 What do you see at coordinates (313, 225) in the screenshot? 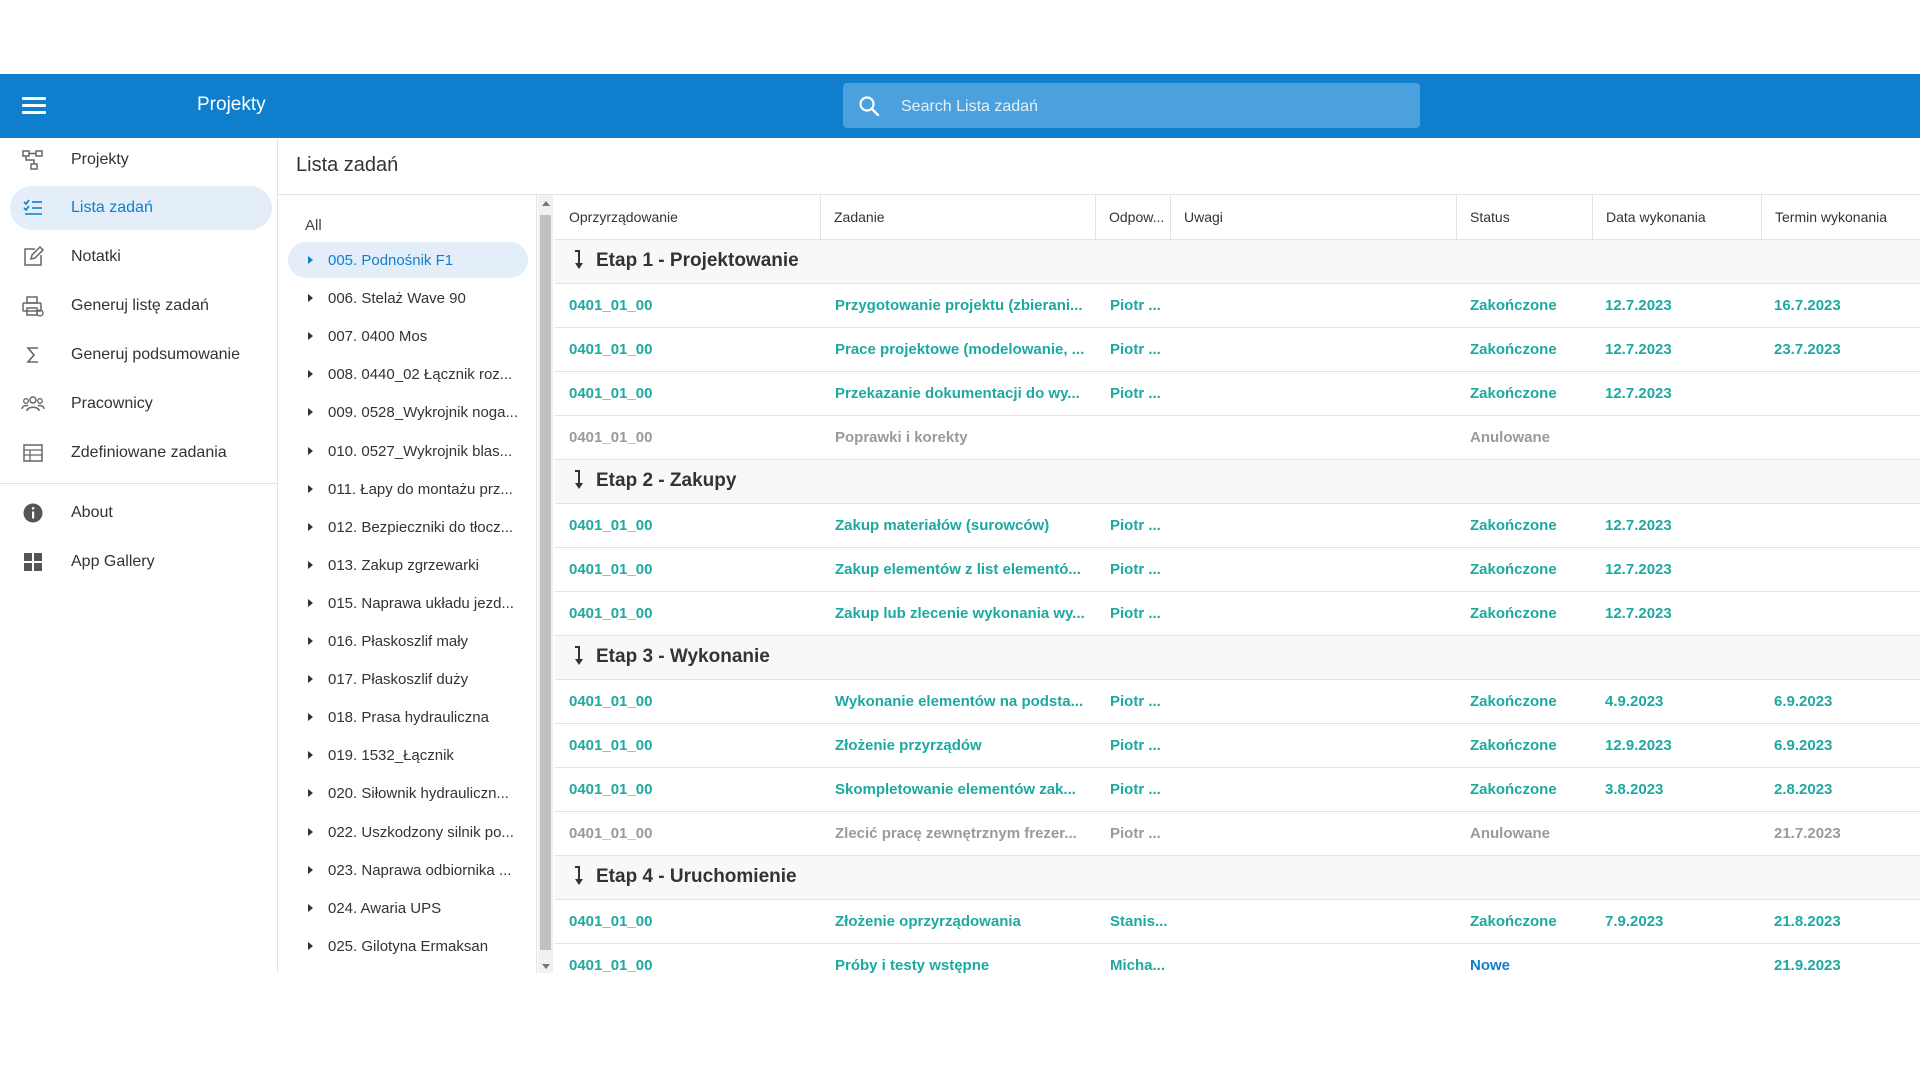
I see `project-filter-all: All` at bounding box center [313, 225].